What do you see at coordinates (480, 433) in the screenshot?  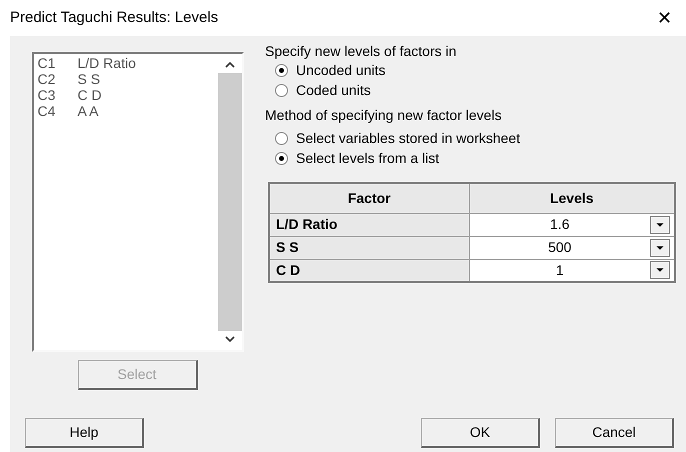 I see `ok-button: OK` at bounding box center [480, 433].